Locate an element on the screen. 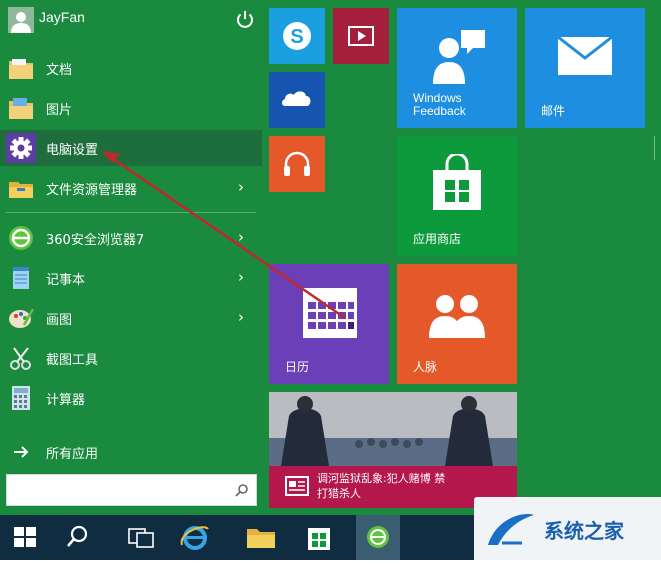  watermark-logo: 系统之家 is located at coordinates (567, 528).